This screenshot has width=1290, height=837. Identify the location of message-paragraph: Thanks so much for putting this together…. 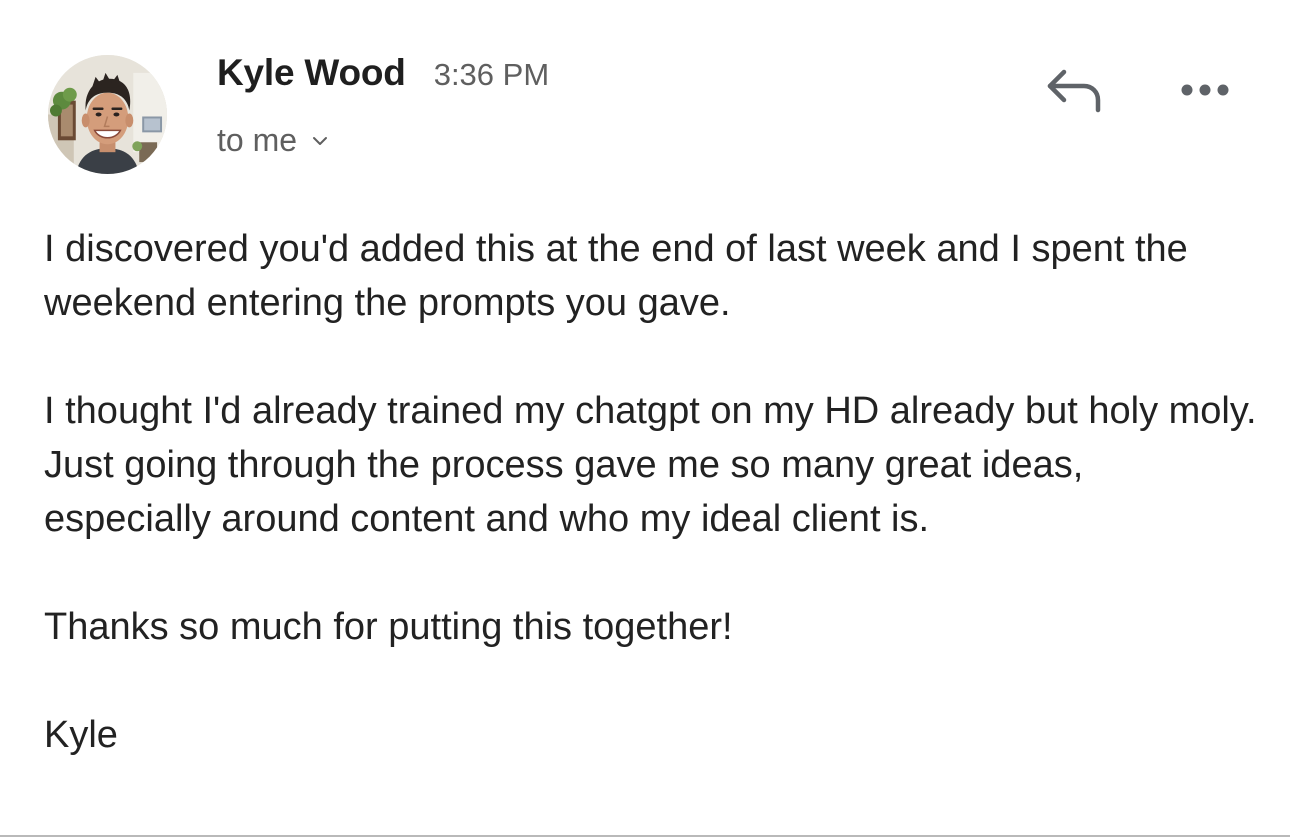
(388, 627).